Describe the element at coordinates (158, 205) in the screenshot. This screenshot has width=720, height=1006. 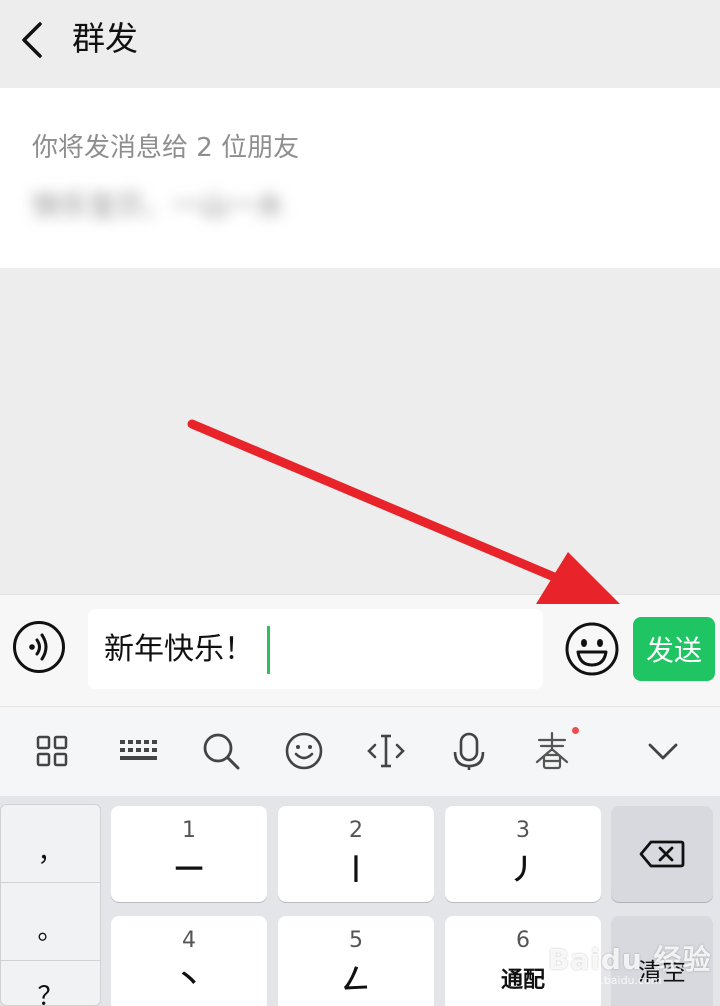
I see `recipient-names: 快乐宝贝、一山一水` at that location.